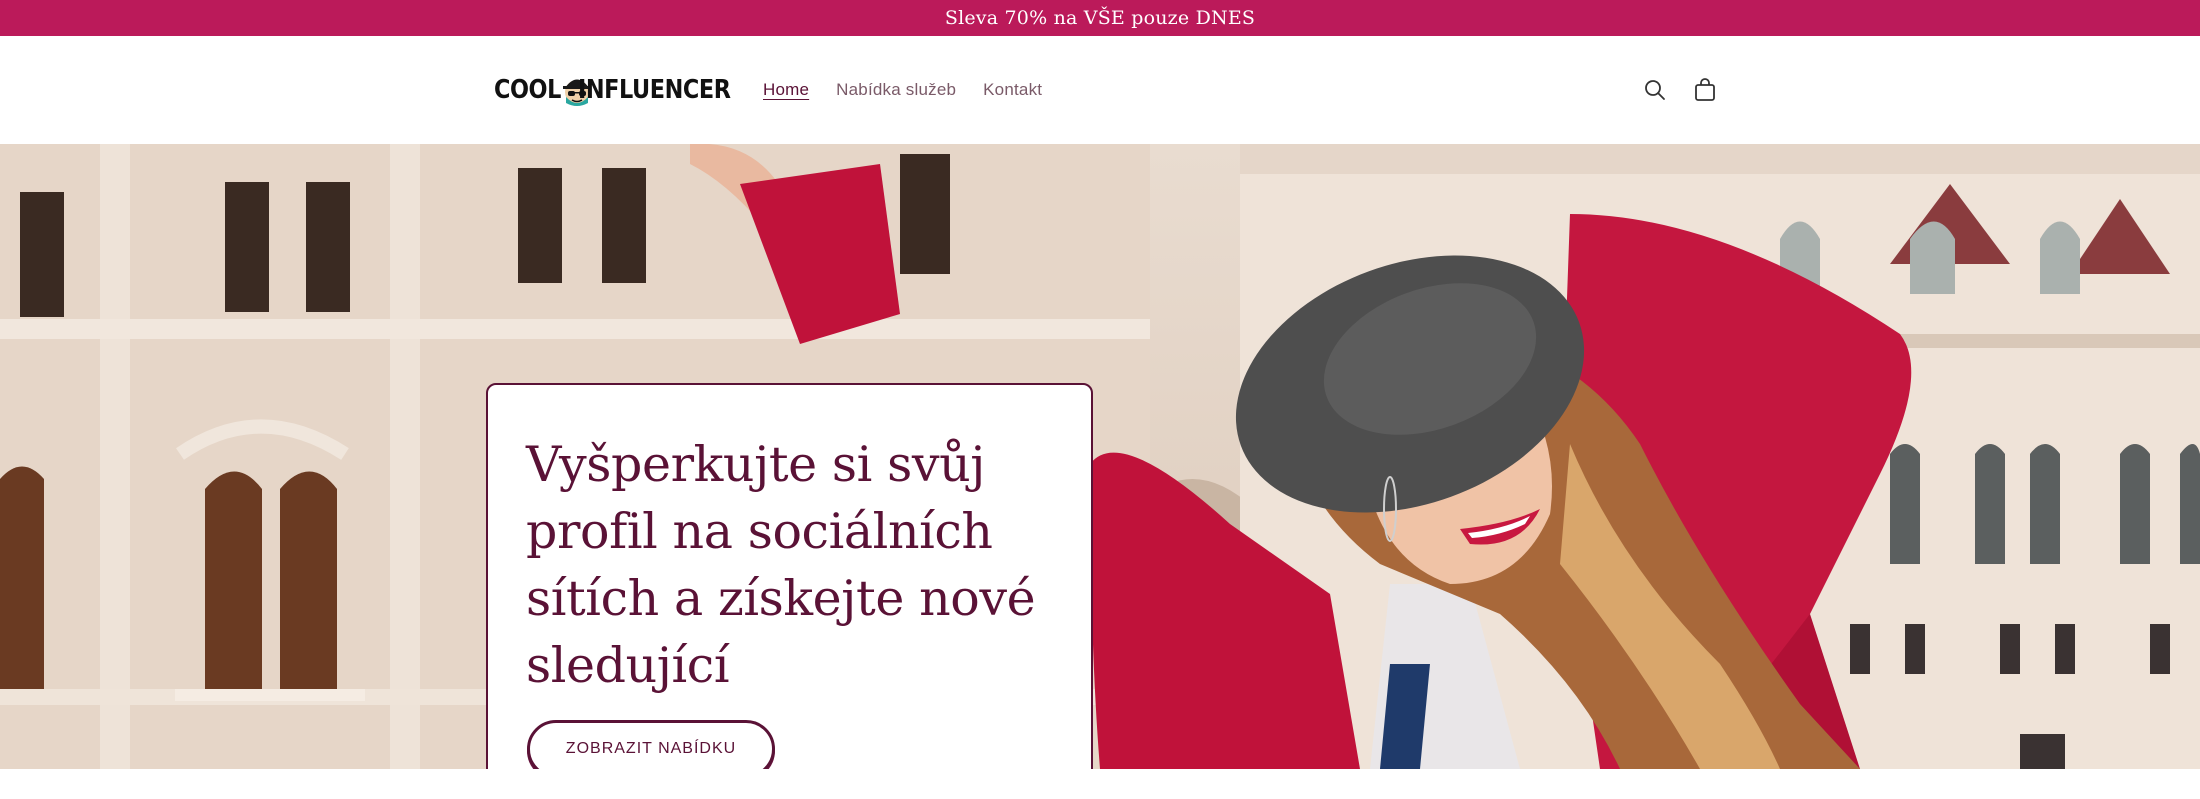 The width and height of the screenshot is (2200, 799). I want to click on search-button, so click(1655, 90).